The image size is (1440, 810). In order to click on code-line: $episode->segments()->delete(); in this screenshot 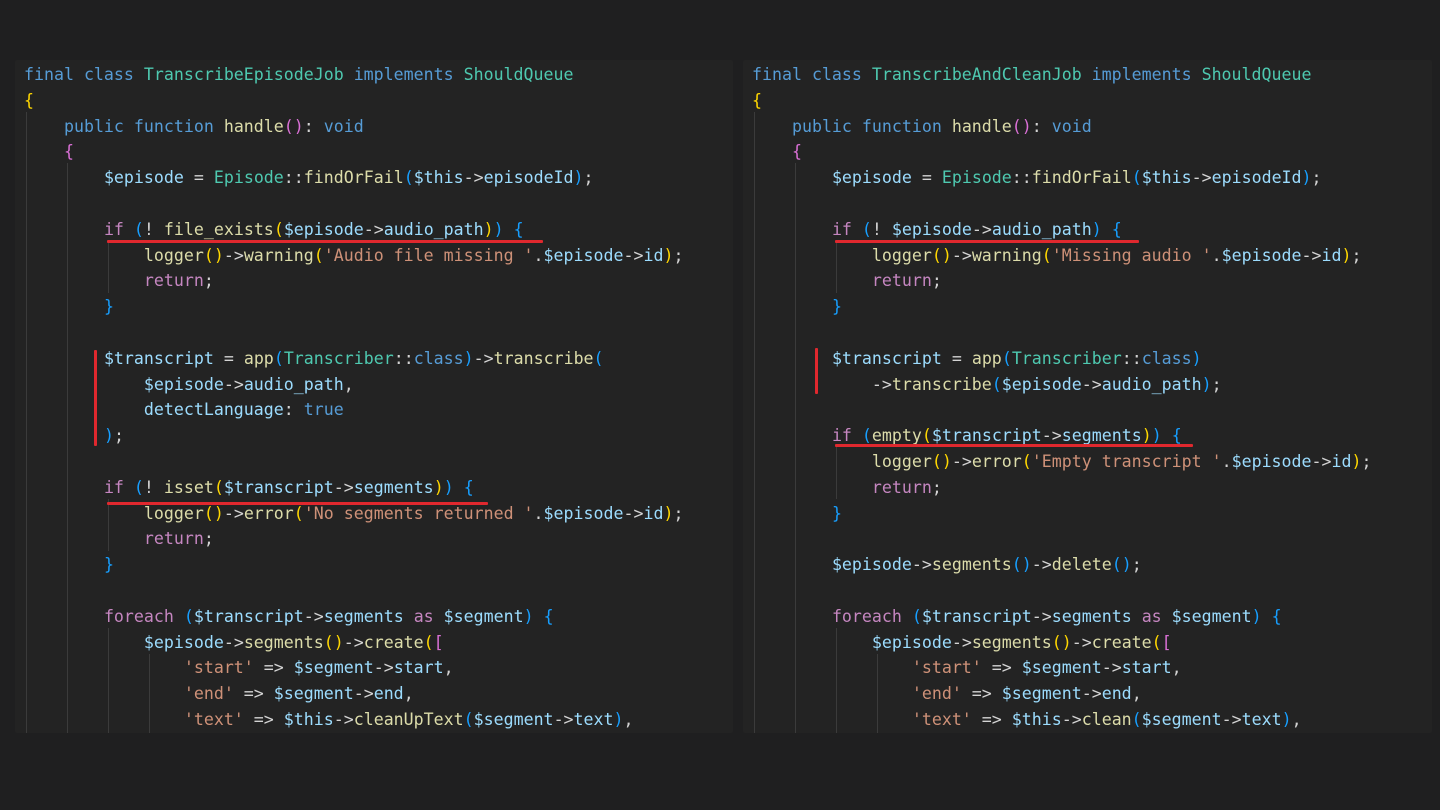, I will do `click(986, 565)`.